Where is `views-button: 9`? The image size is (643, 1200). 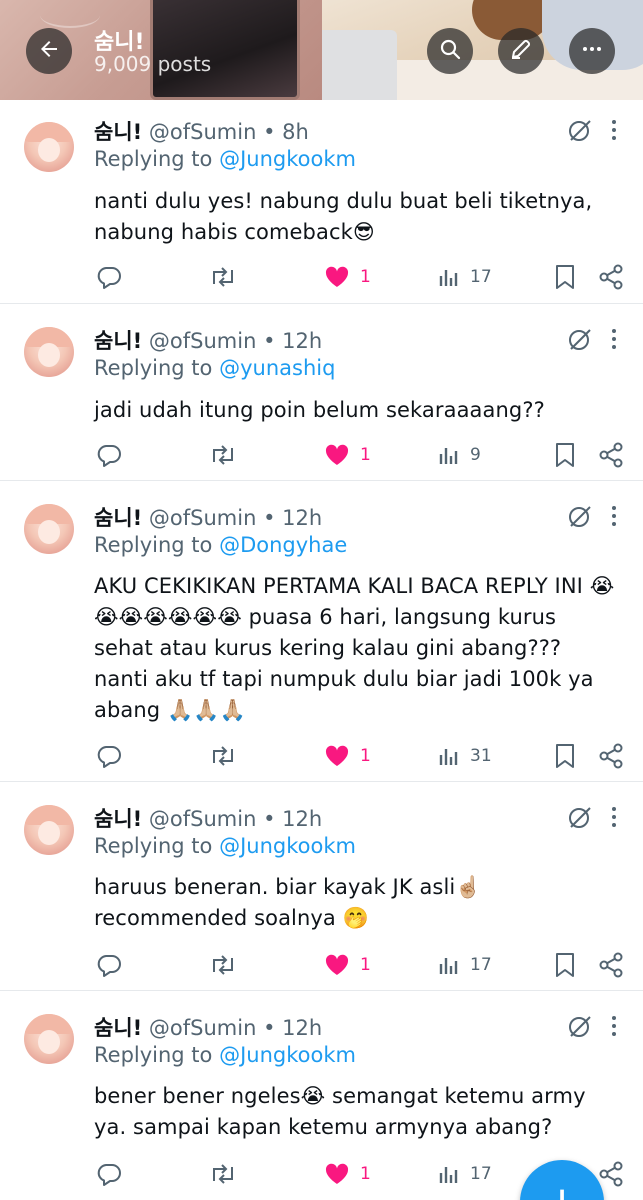
views-button: 9 is located at coordinates (459, 455).